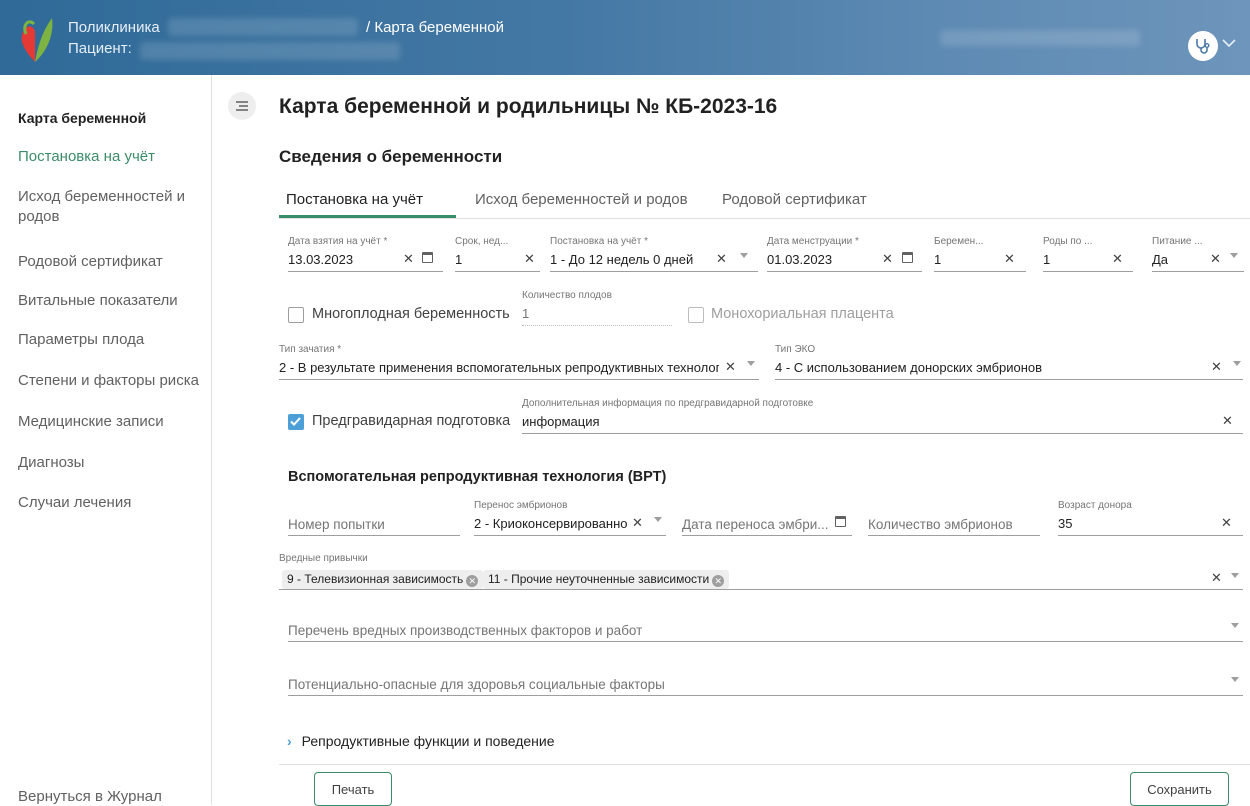 This screenshot has width=1250, height=806. Describe the element at coordinates (411, 314) in the screenshot. I see `multiple-pregnancy-label: Многоплодная беременность` at that location.